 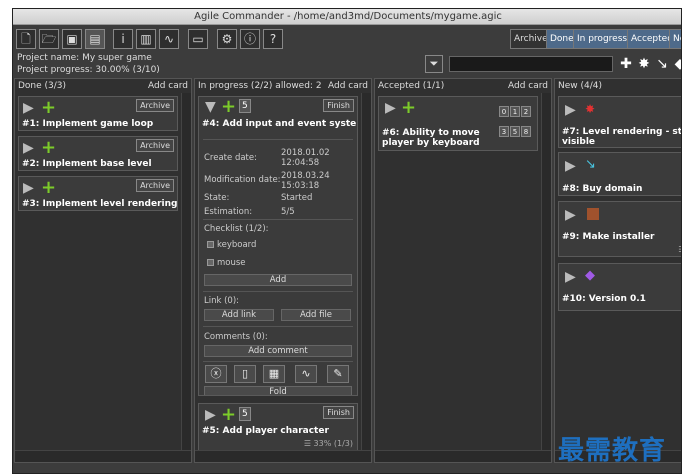 What do you see at coordinates (305, 158) in the screenshot?
I see `create-date-value: 2018.01.02 12:04:58` at bounding box center [305, 158].